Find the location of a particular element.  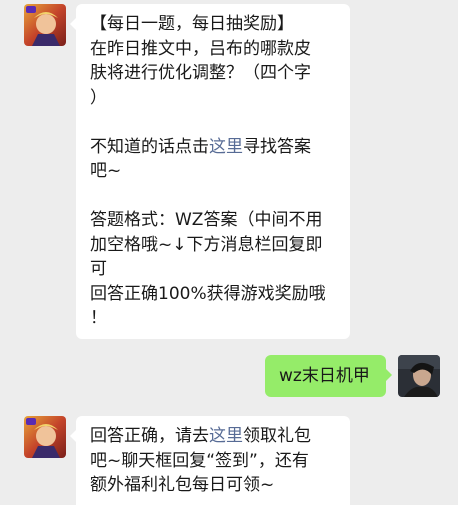

message-bubble-reward: 回答正确，请去这里领取礼包 吧~聊天框回复“签到”，还有 额外福利礼包每日可领~ is located at coordinates (210, 460).